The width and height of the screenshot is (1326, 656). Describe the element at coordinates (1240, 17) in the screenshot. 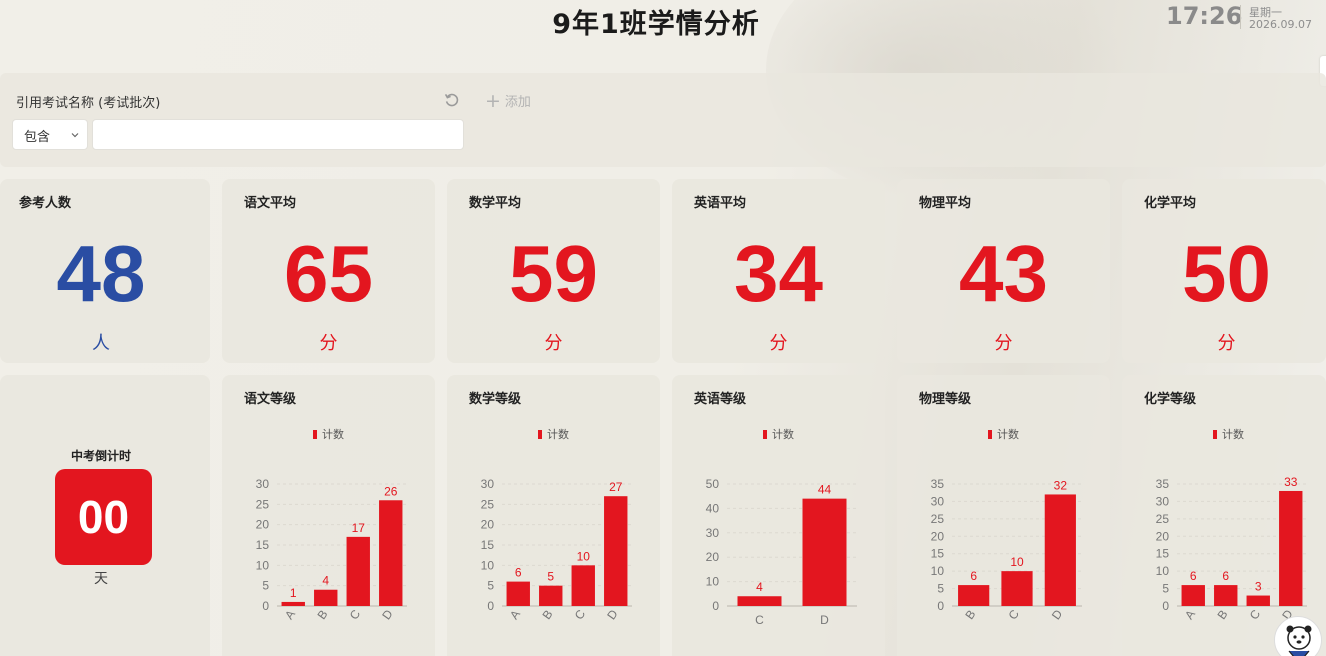

I see `clock-divider` at that location.